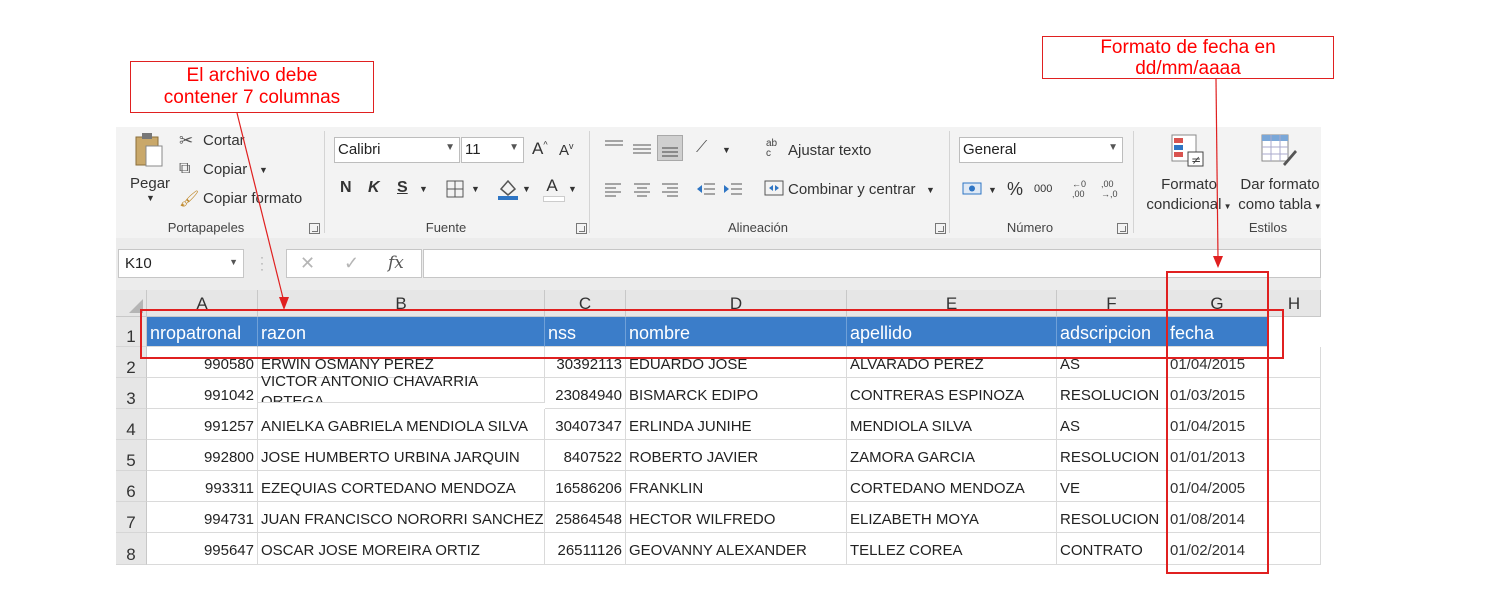 Image resolution: width=1488 pixels, height=616 pixels. What do you see at coordinates (181, 263) in the screenshot?
I see `name-box: K10 ▼` at bounding box center [181, 263].